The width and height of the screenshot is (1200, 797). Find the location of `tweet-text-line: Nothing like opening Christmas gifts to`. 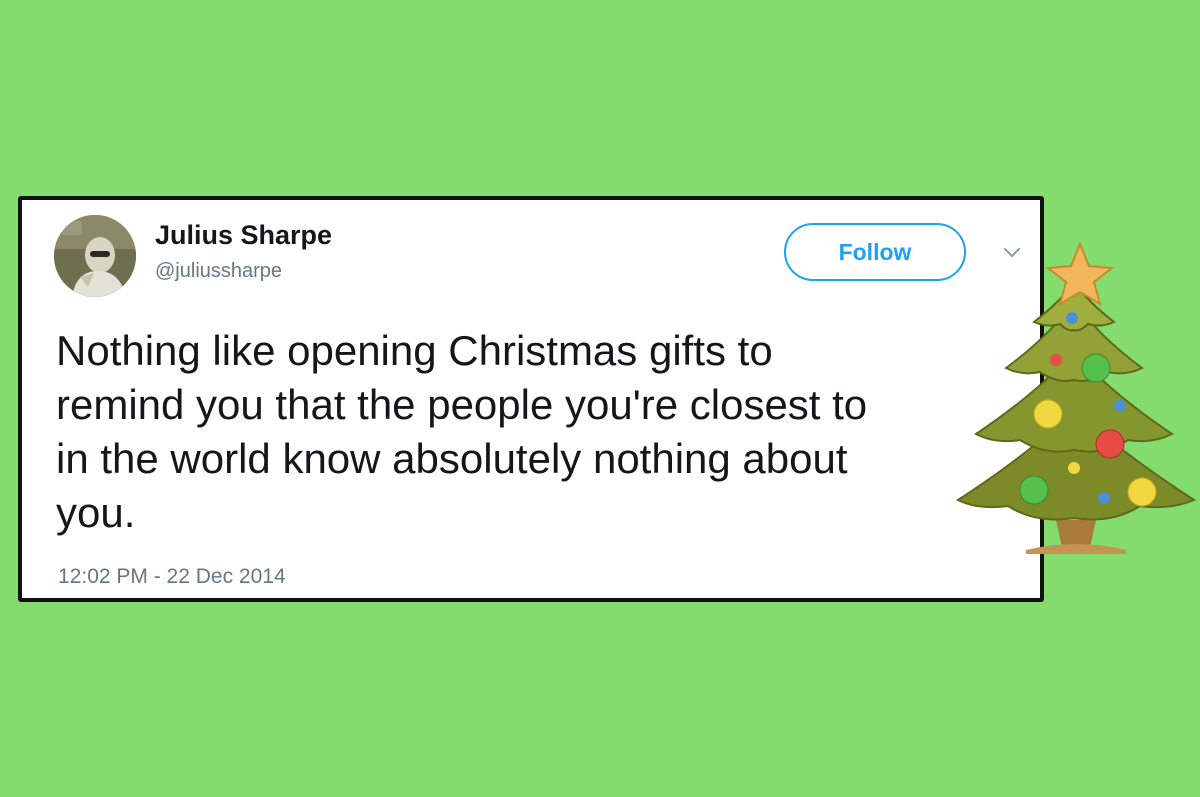

tweet-text-line: Nothing like opening Christmas gifts to is located at coordinates (414, 350).